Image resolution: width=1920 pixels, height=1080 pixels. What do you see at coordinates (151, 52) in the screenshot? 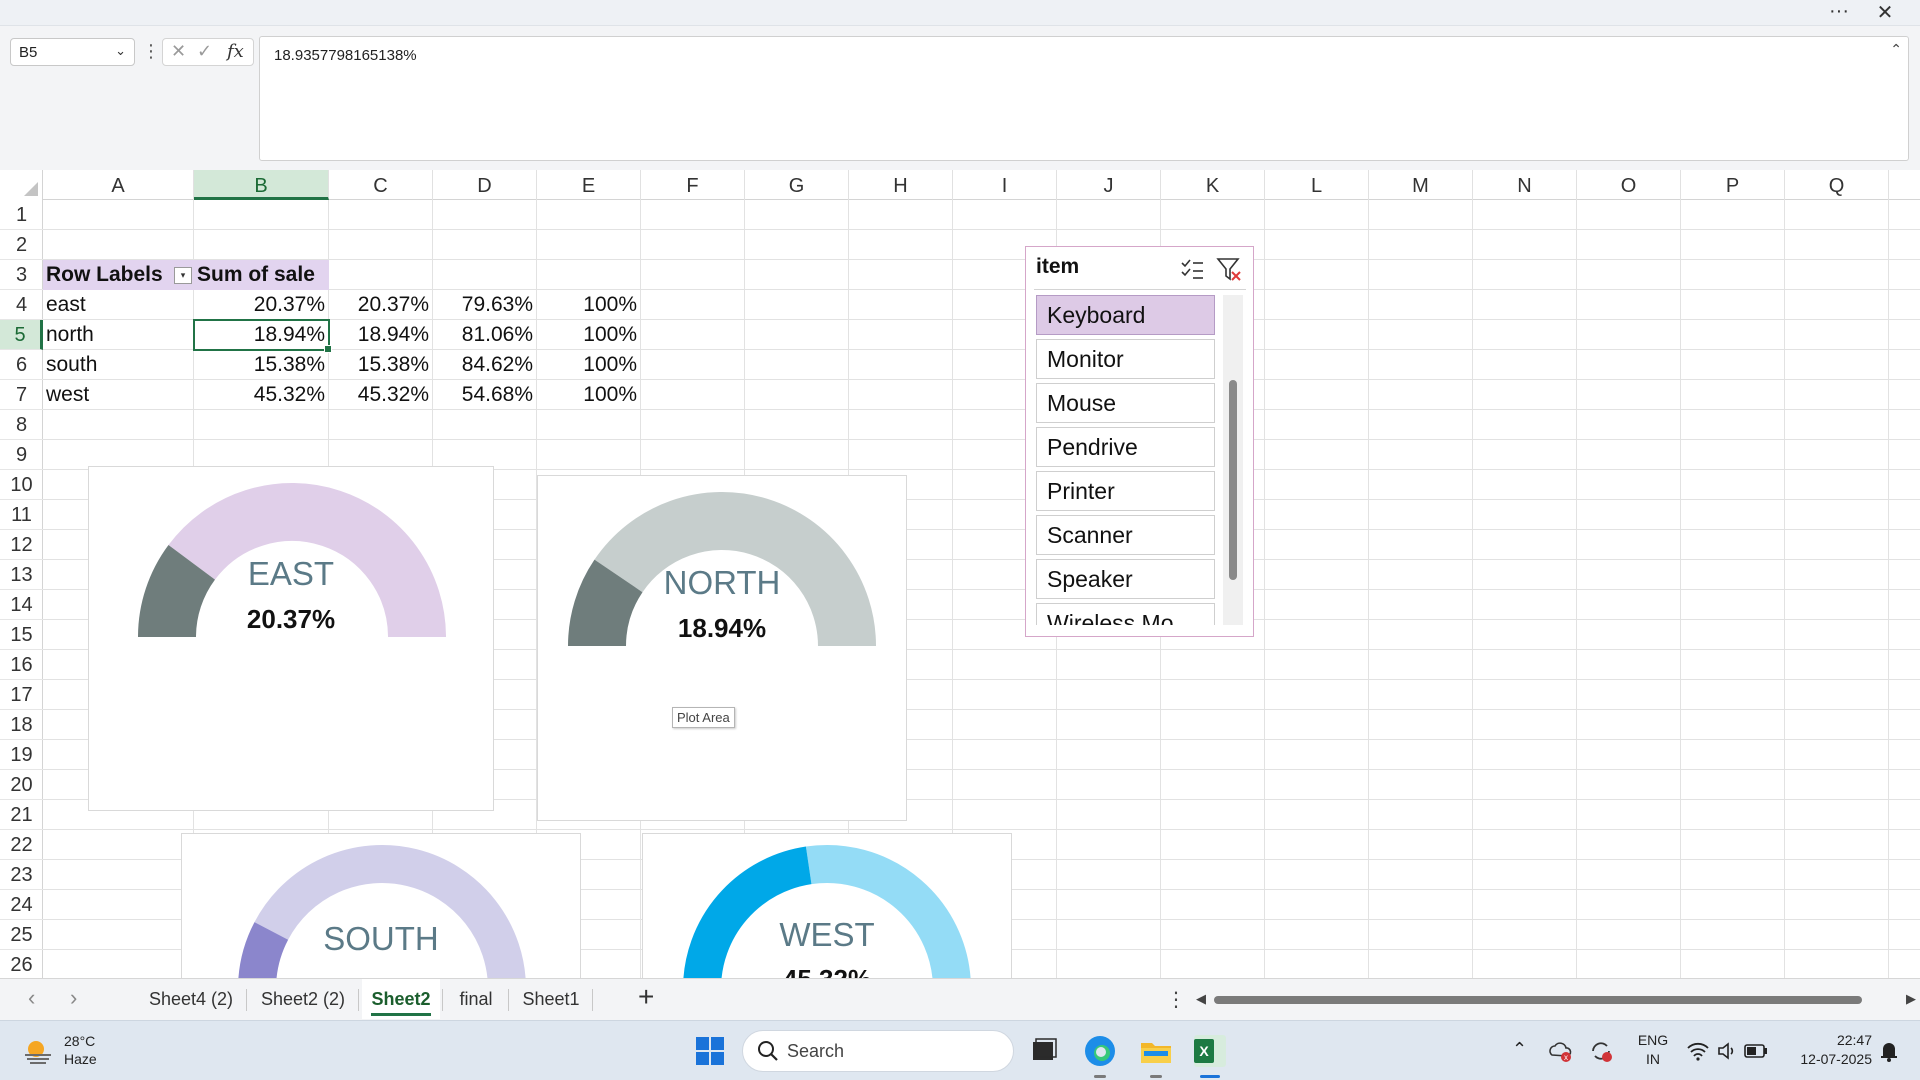
I see `vertical-dots-icon: ⋮` at bounding box center [151, 52].